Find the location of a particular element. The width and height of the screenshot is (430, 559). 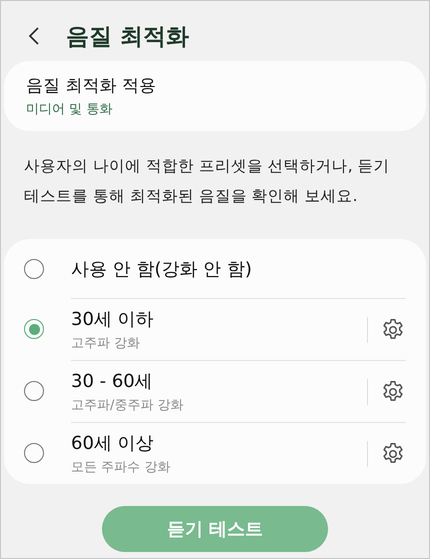

apply-setting-item: 음질 최적화 적용 미디어 및 통화 is located at coordinates (215, 96).